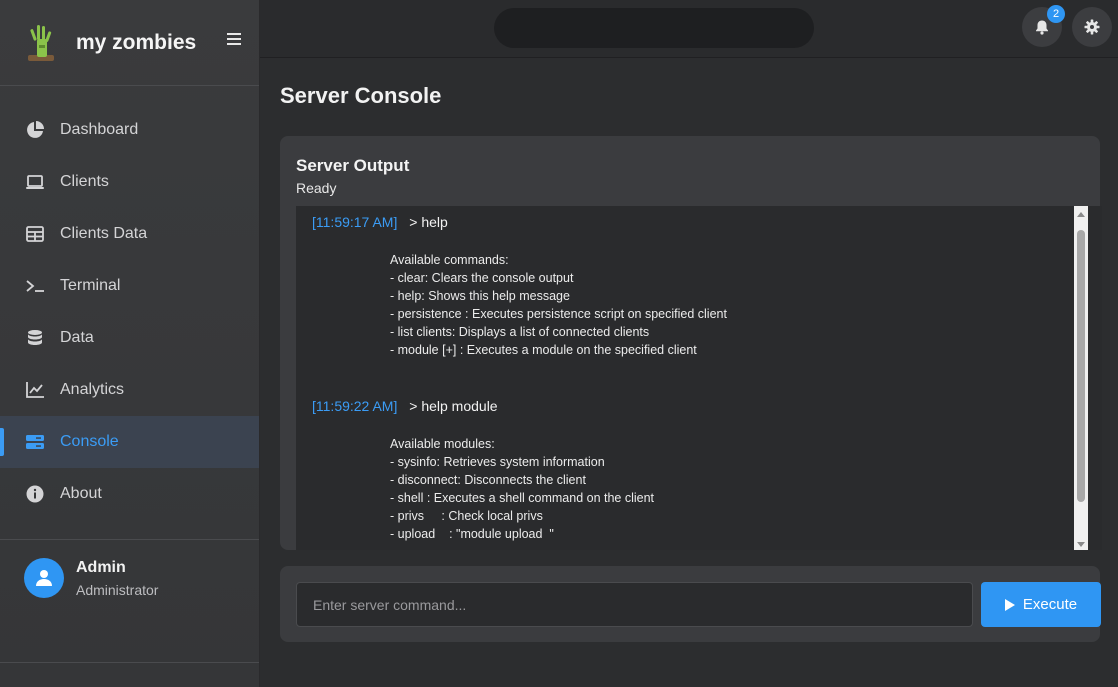  I want to click on server-icon, so click(35, 442).